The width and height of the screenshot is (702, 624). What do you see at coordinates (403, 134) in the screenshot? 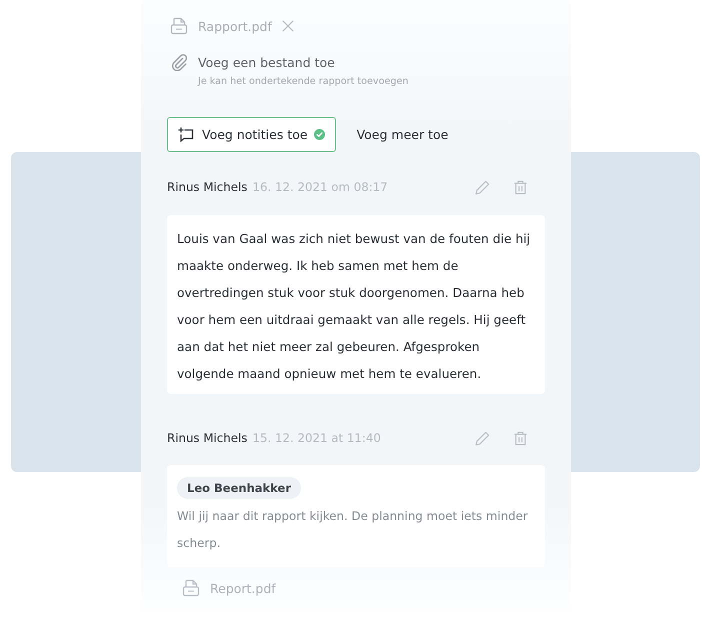
I see `tab: Voeg meer toe` at bounding box center [403, 134].